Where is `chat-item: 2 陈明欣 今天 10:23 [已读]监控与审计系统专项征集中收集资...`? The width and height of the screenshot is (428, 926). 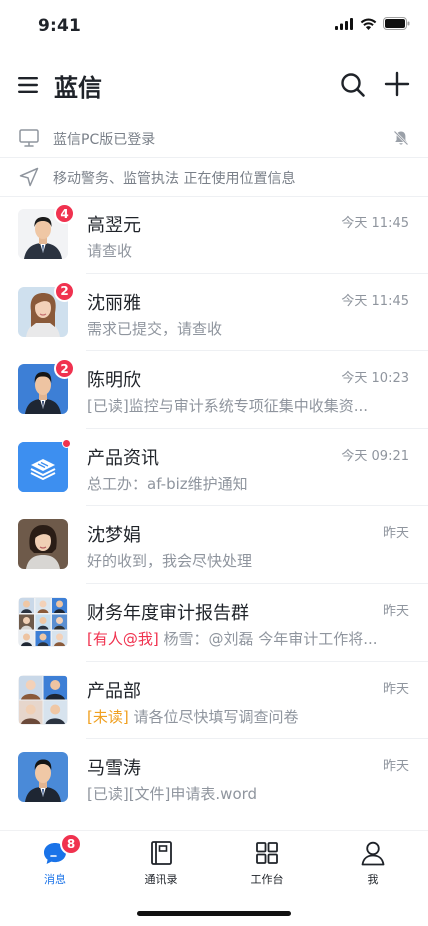 chat-item: 2 陈明欣 今天 10:23 [已读]监控与审计系统专项征集中收集资... is located at coordinates (214, 390).